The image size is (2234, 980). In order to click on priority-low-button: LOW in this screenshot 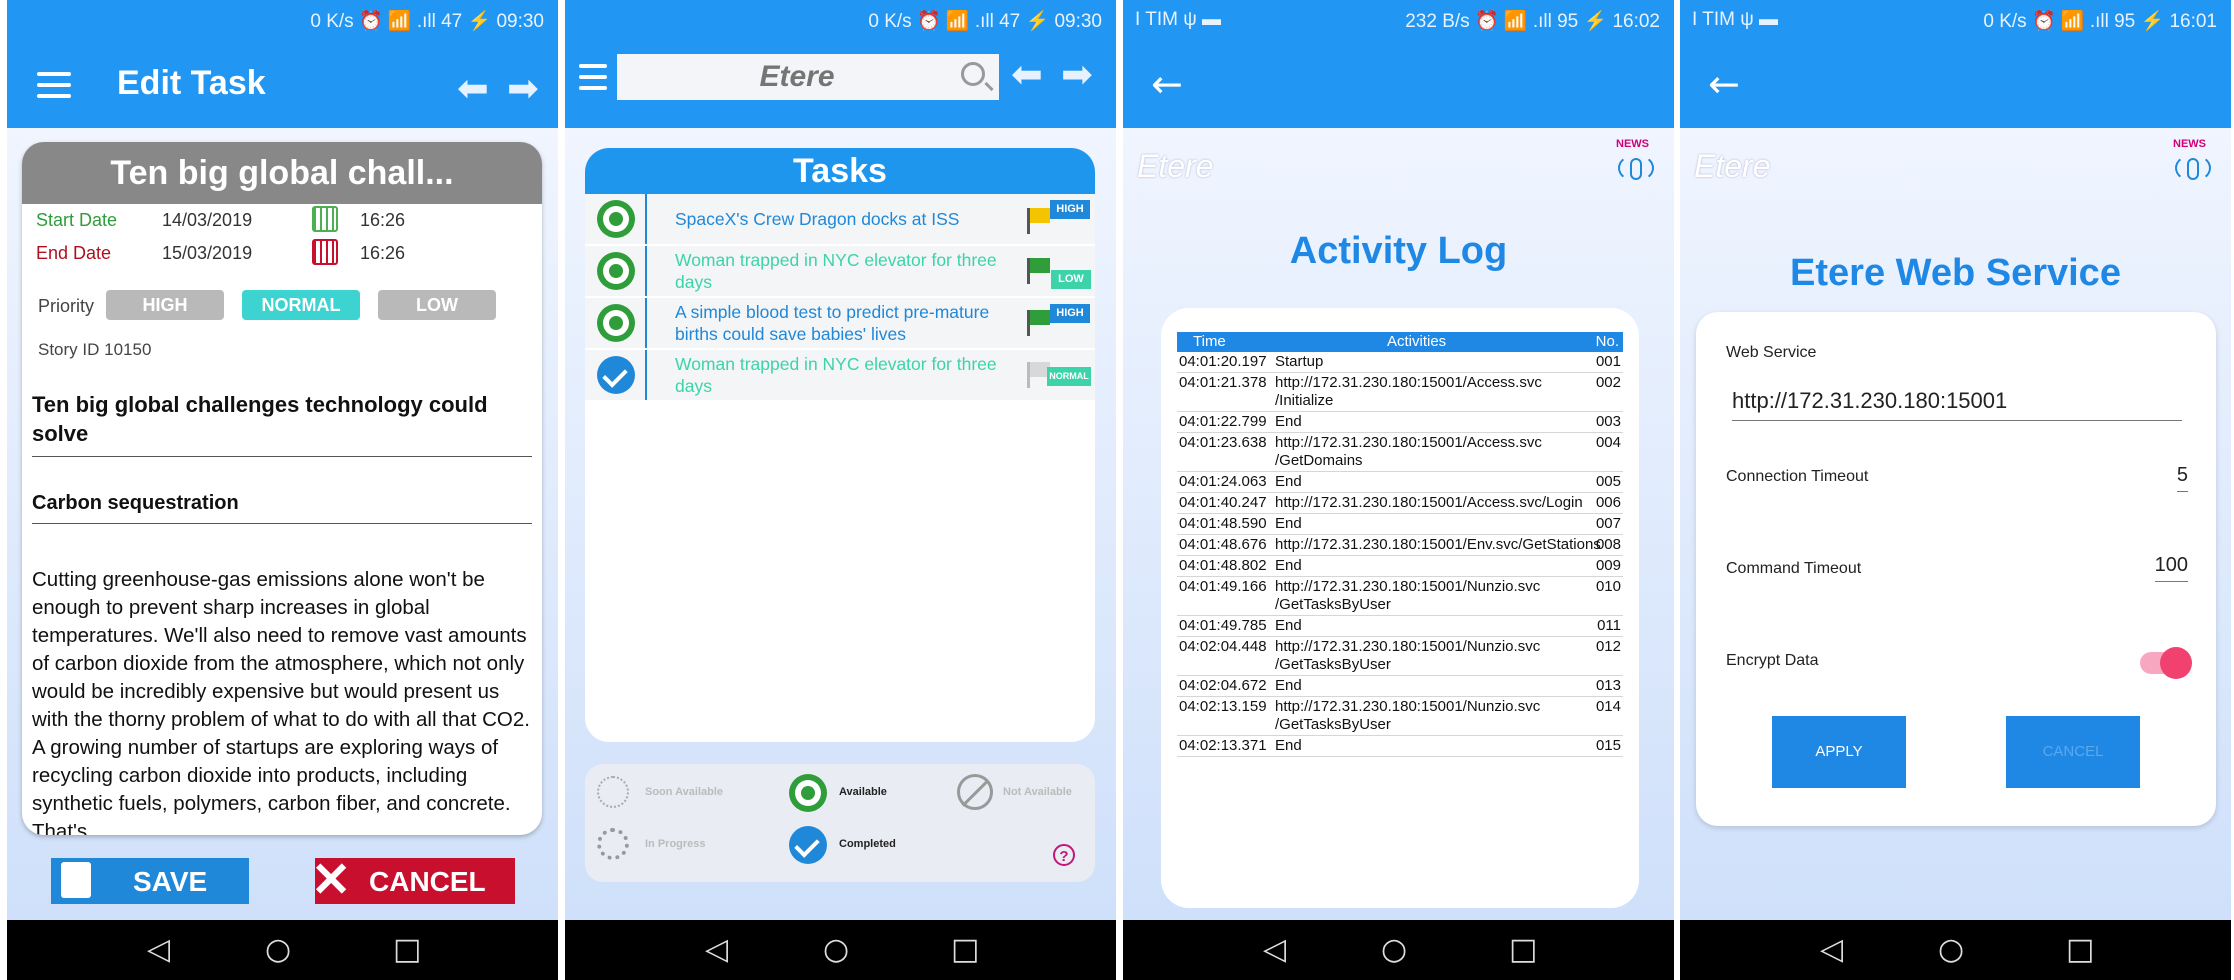, I will do `click(437, 305)`.